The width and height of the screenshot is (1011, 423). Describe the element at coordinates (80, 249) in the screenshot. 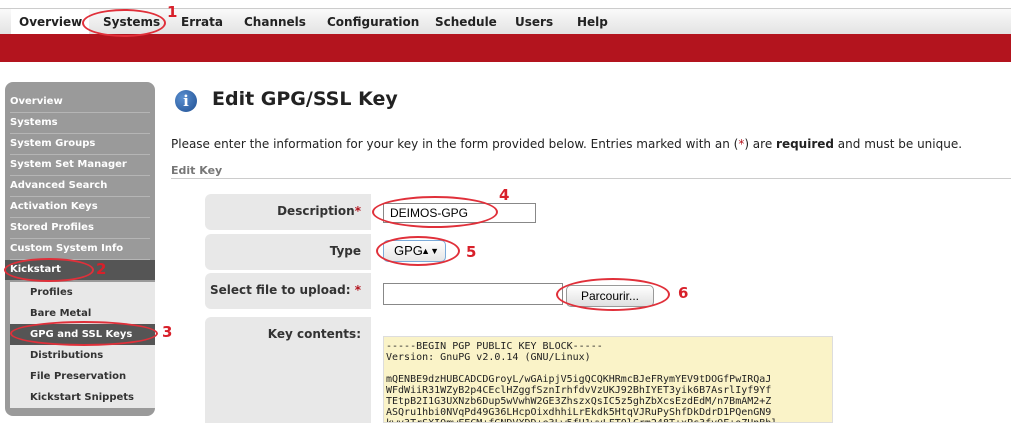

I see `sidebar-item-custom-system-info: Custom System Info` at that location.